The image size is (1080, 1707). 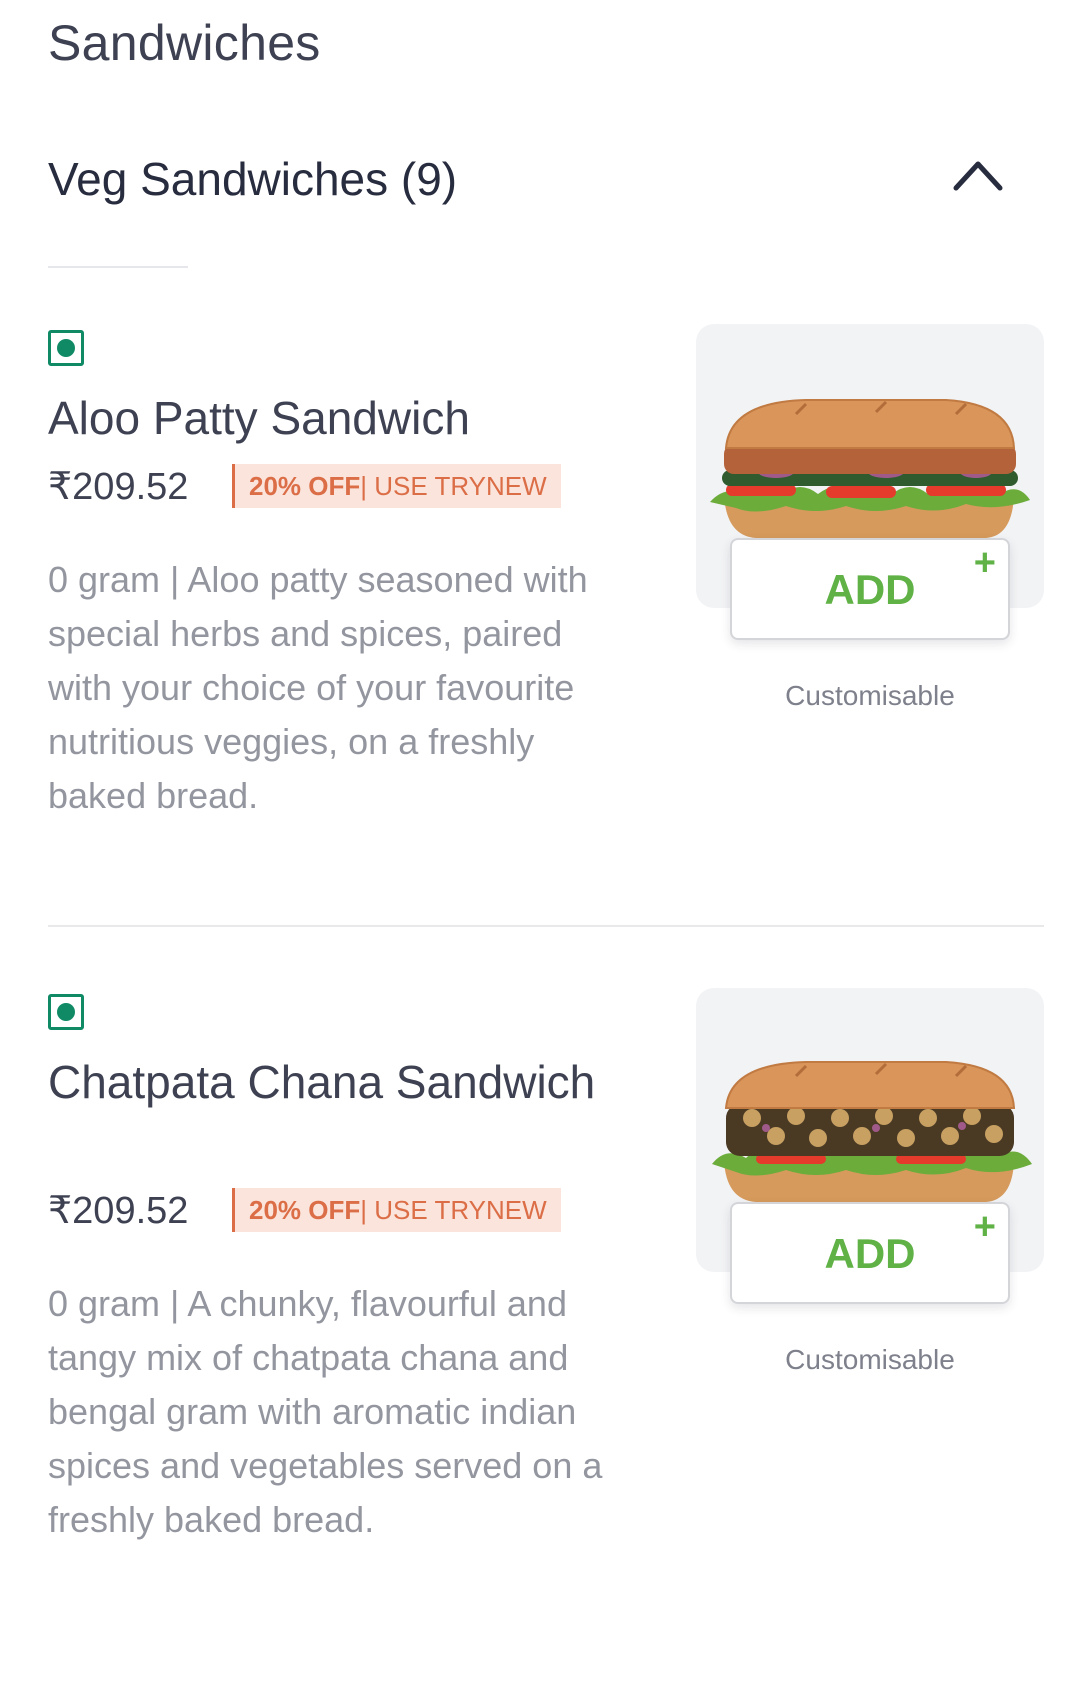 What do you see at coordinates (322, 1082) in the screenshot?
I see `item-name: Chatpata Chana Sandwich` at bounding box center [322, 1082].